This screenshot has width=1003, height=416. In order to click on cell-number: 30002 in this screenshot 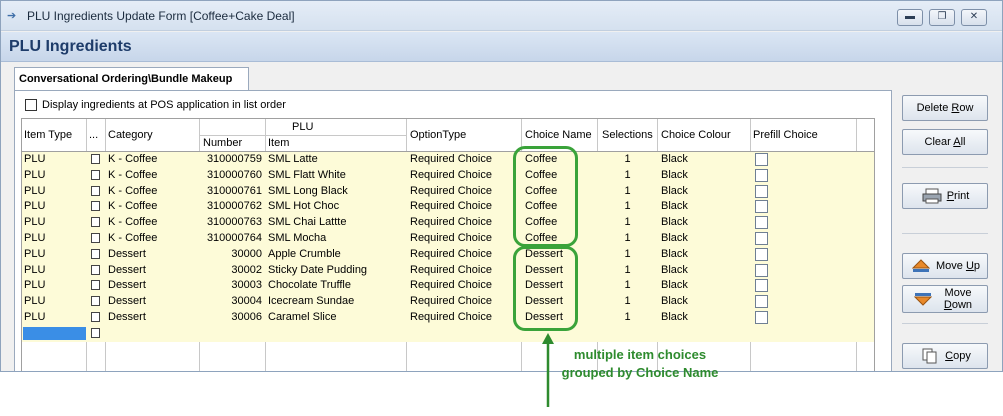, I will do `click(232, 270)`.